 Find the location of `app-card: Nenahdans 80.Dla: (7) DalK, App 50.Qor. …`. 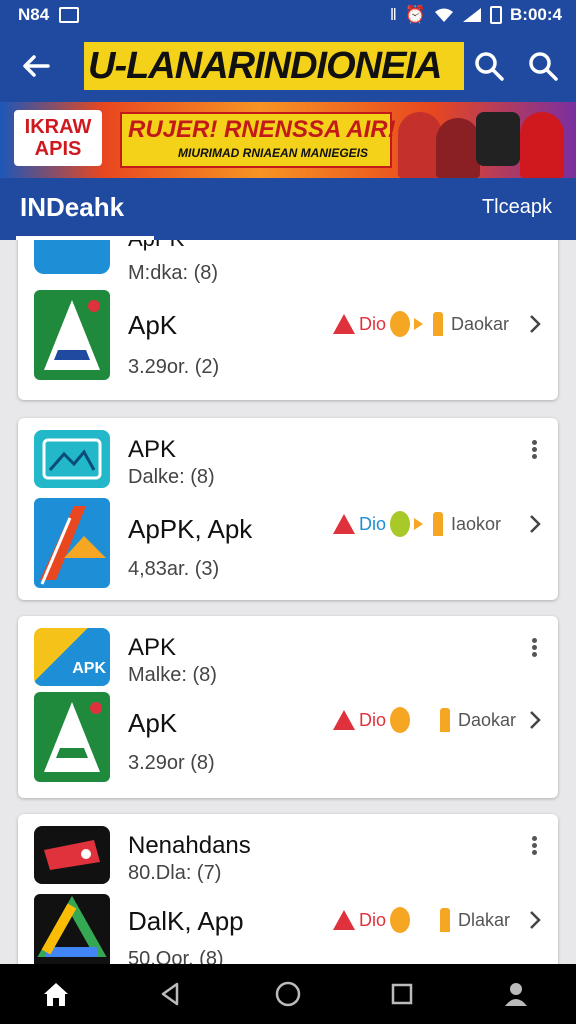

app-card: Nenahdans 80.Dla: (7) DalK, App 50.Qor. … is located at coordinates (288, 889).